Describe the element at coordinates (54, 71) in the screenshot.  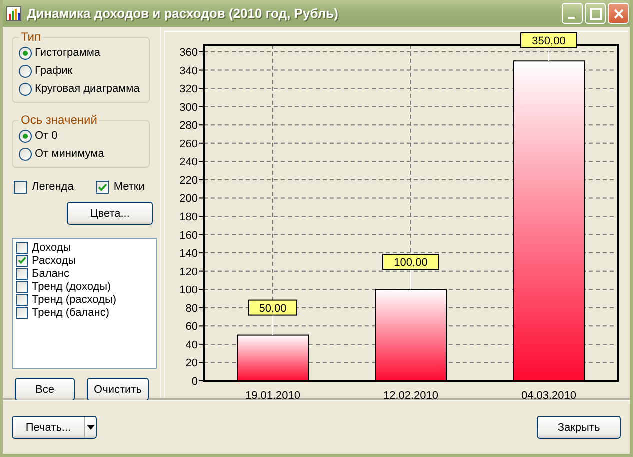
I see `radio-label: График` at that location.